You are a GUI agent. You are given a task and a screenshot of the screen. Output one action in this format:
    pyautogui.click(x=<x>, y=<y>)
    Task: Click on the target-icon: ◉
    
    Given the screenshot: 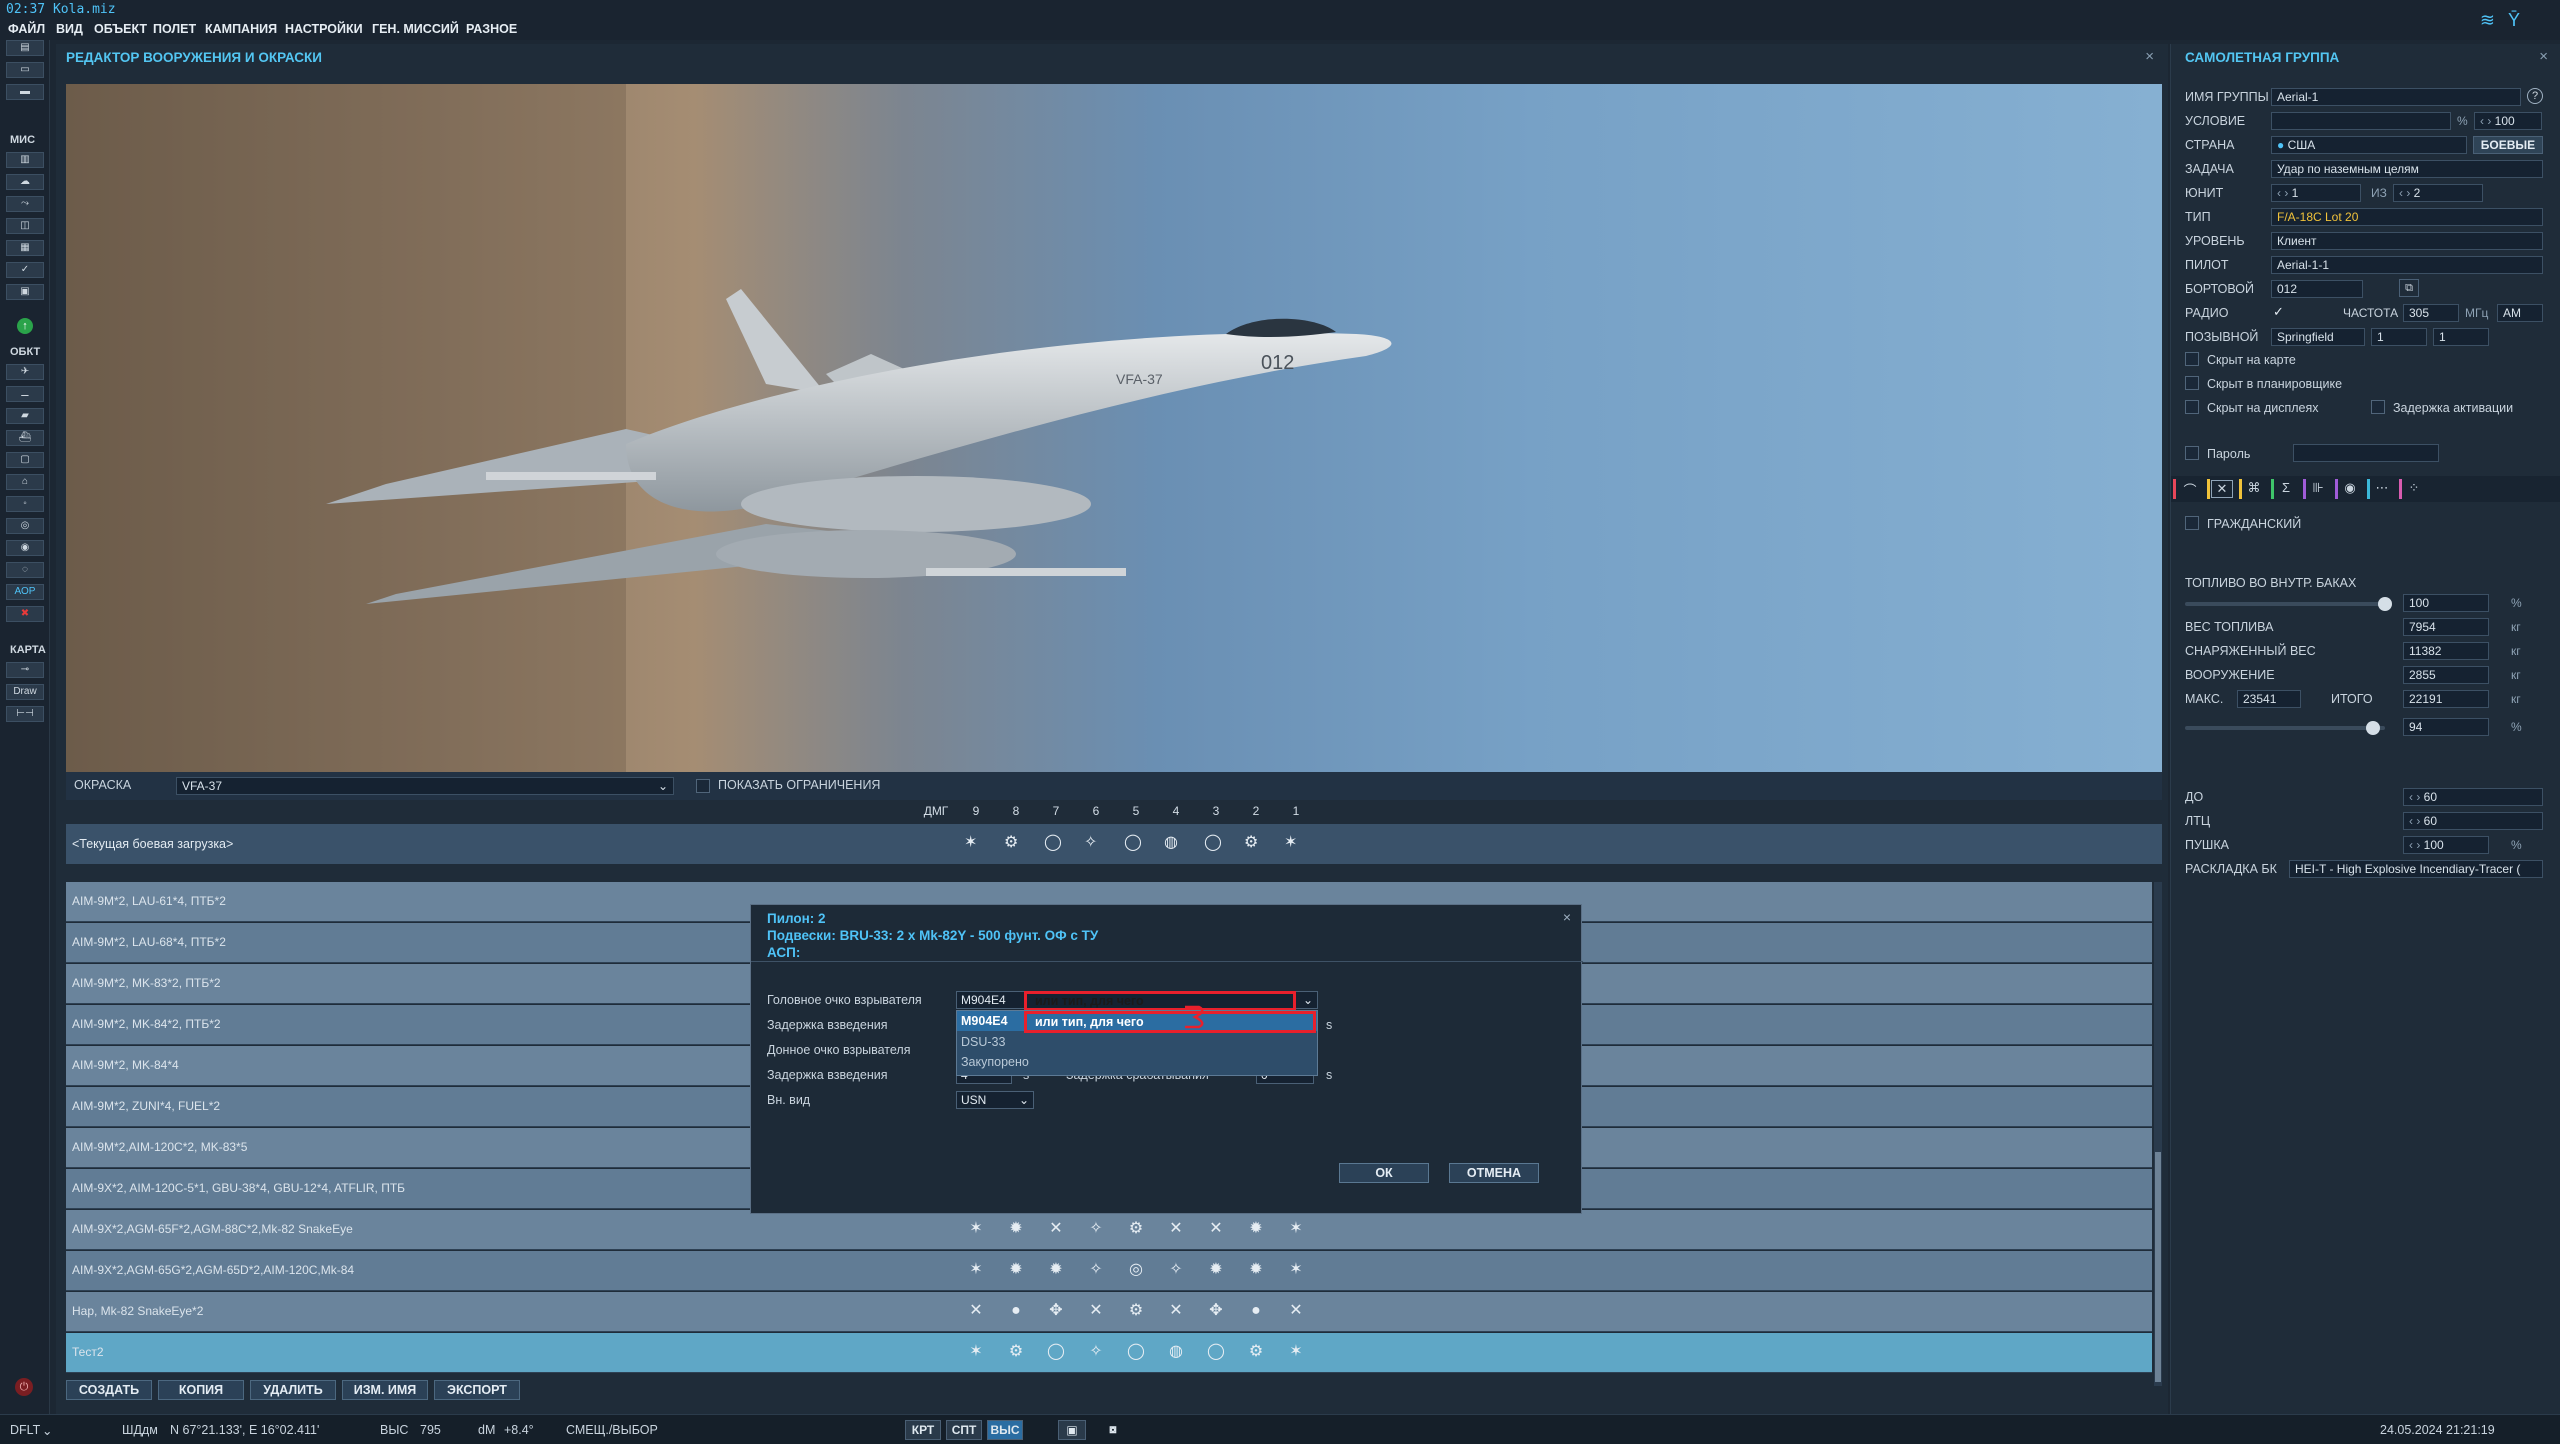 What is the action you would take?
    pyautogui.click(x=25, y=548)
    